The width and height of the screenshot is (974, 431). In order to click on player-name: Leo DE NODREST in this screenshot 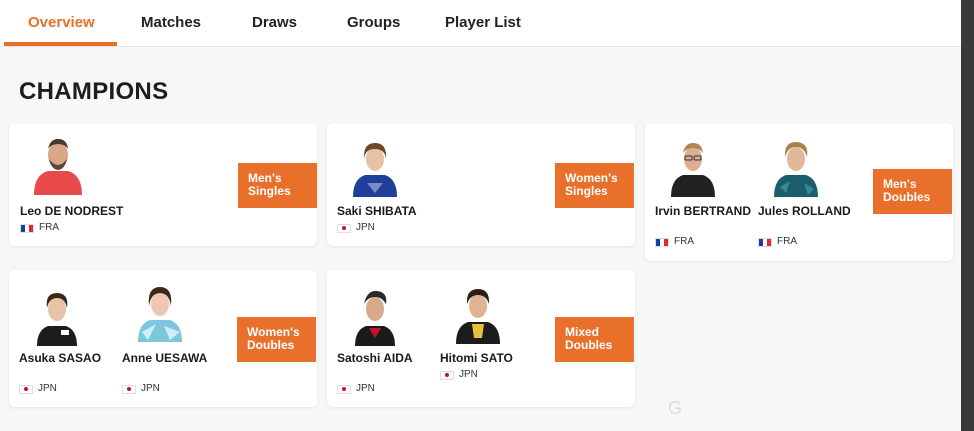, I will do `click(72, 211)`.